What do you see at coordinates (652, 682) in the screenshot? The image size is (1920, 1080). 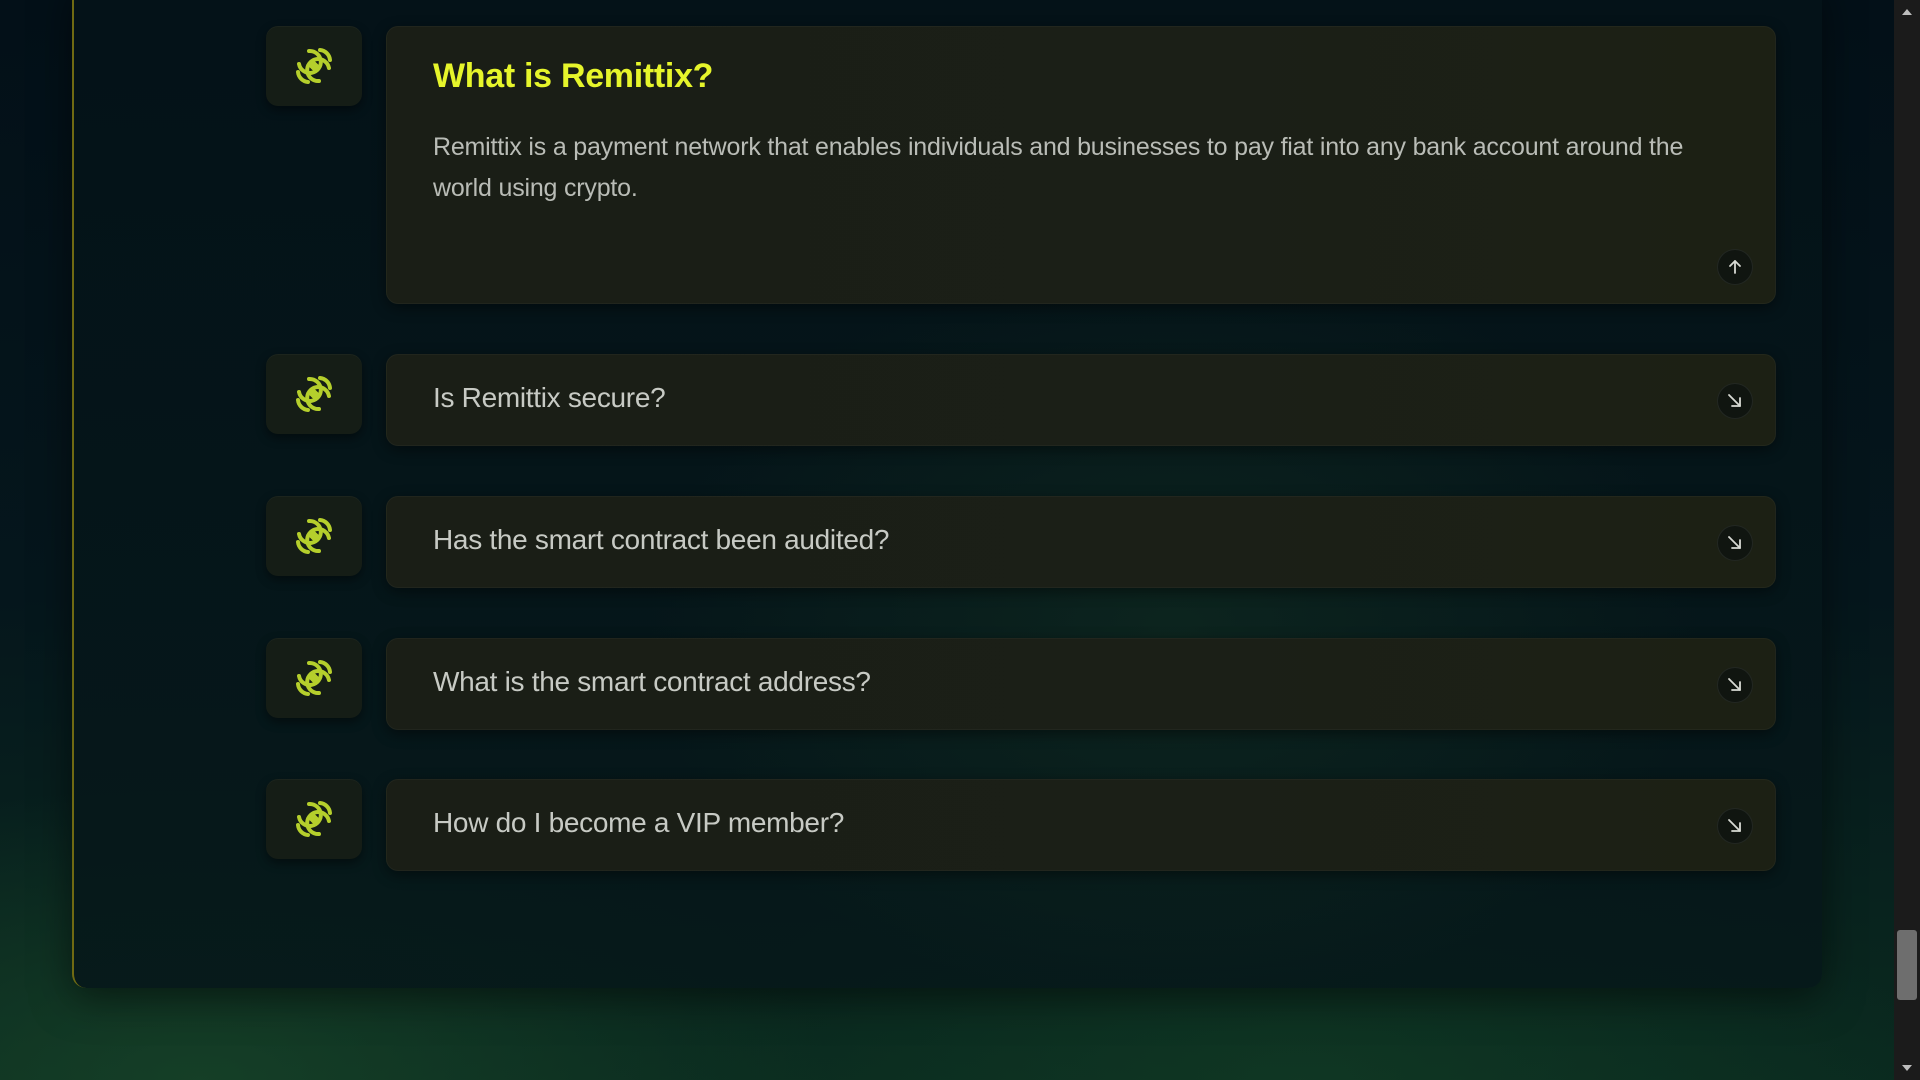 I see `faq-question: What is the smart contract address?` at bounding box center [652, 682].